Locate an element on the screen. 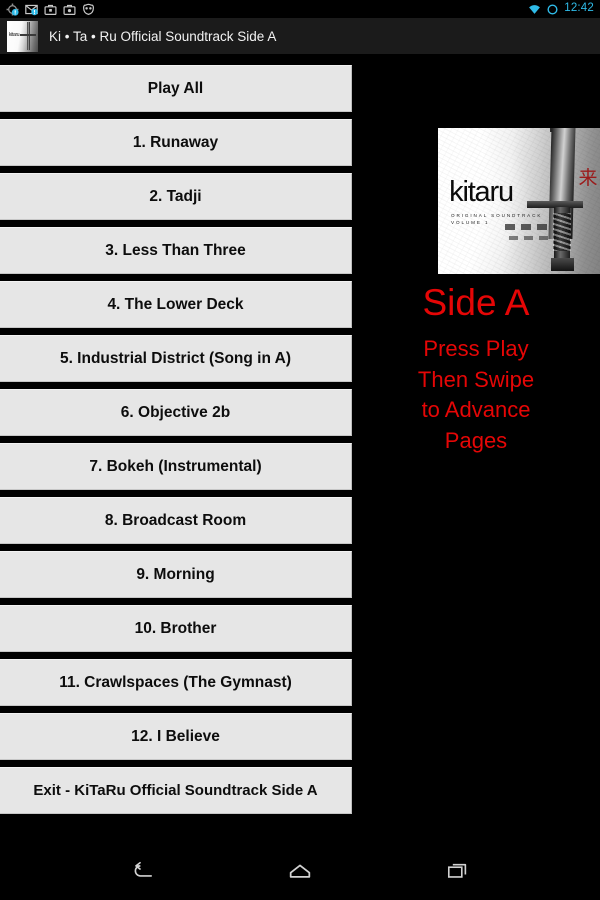  instructions-line-1: Press Play is located at coordinates (476, 348).